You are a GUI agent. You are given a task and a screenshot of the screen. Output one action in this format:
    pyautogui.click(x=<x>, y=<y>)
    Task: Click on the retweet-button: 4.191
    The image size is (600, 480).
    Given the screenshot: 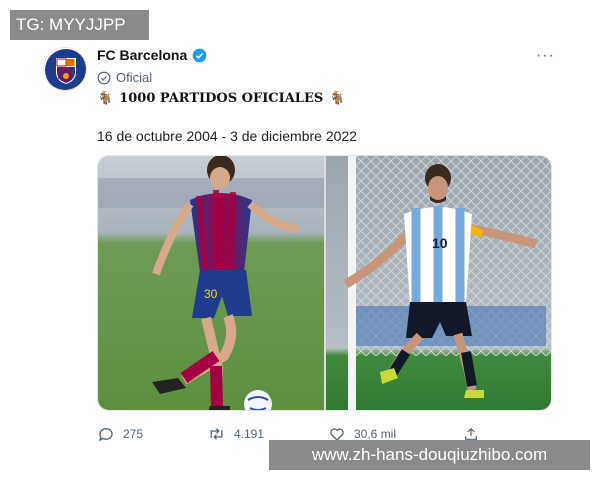 What is the action you would take?
    pyautogui.click(x=235, y=434)
    